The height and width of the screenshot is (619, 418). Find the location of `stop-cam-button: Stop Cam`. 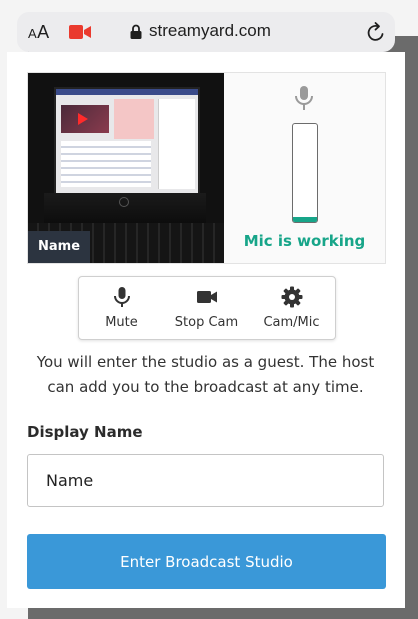

stop-cam-button: Stop Cam is located at coordinates (206, 308).